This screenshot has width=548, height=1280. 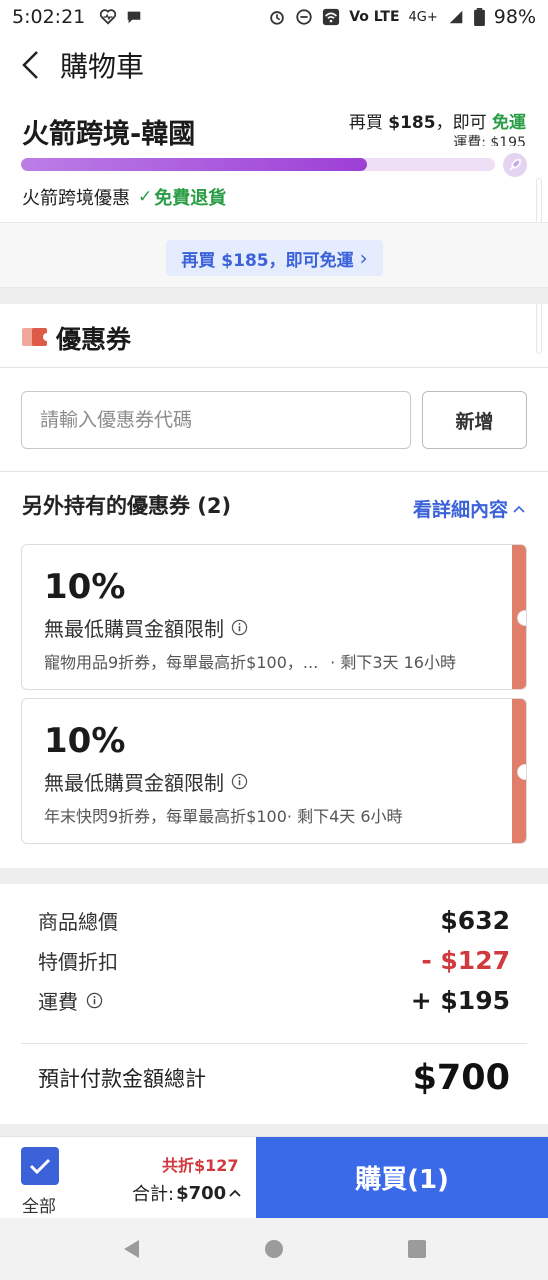 I want to click on square-recents-icon, so click(x=416, y=1249).